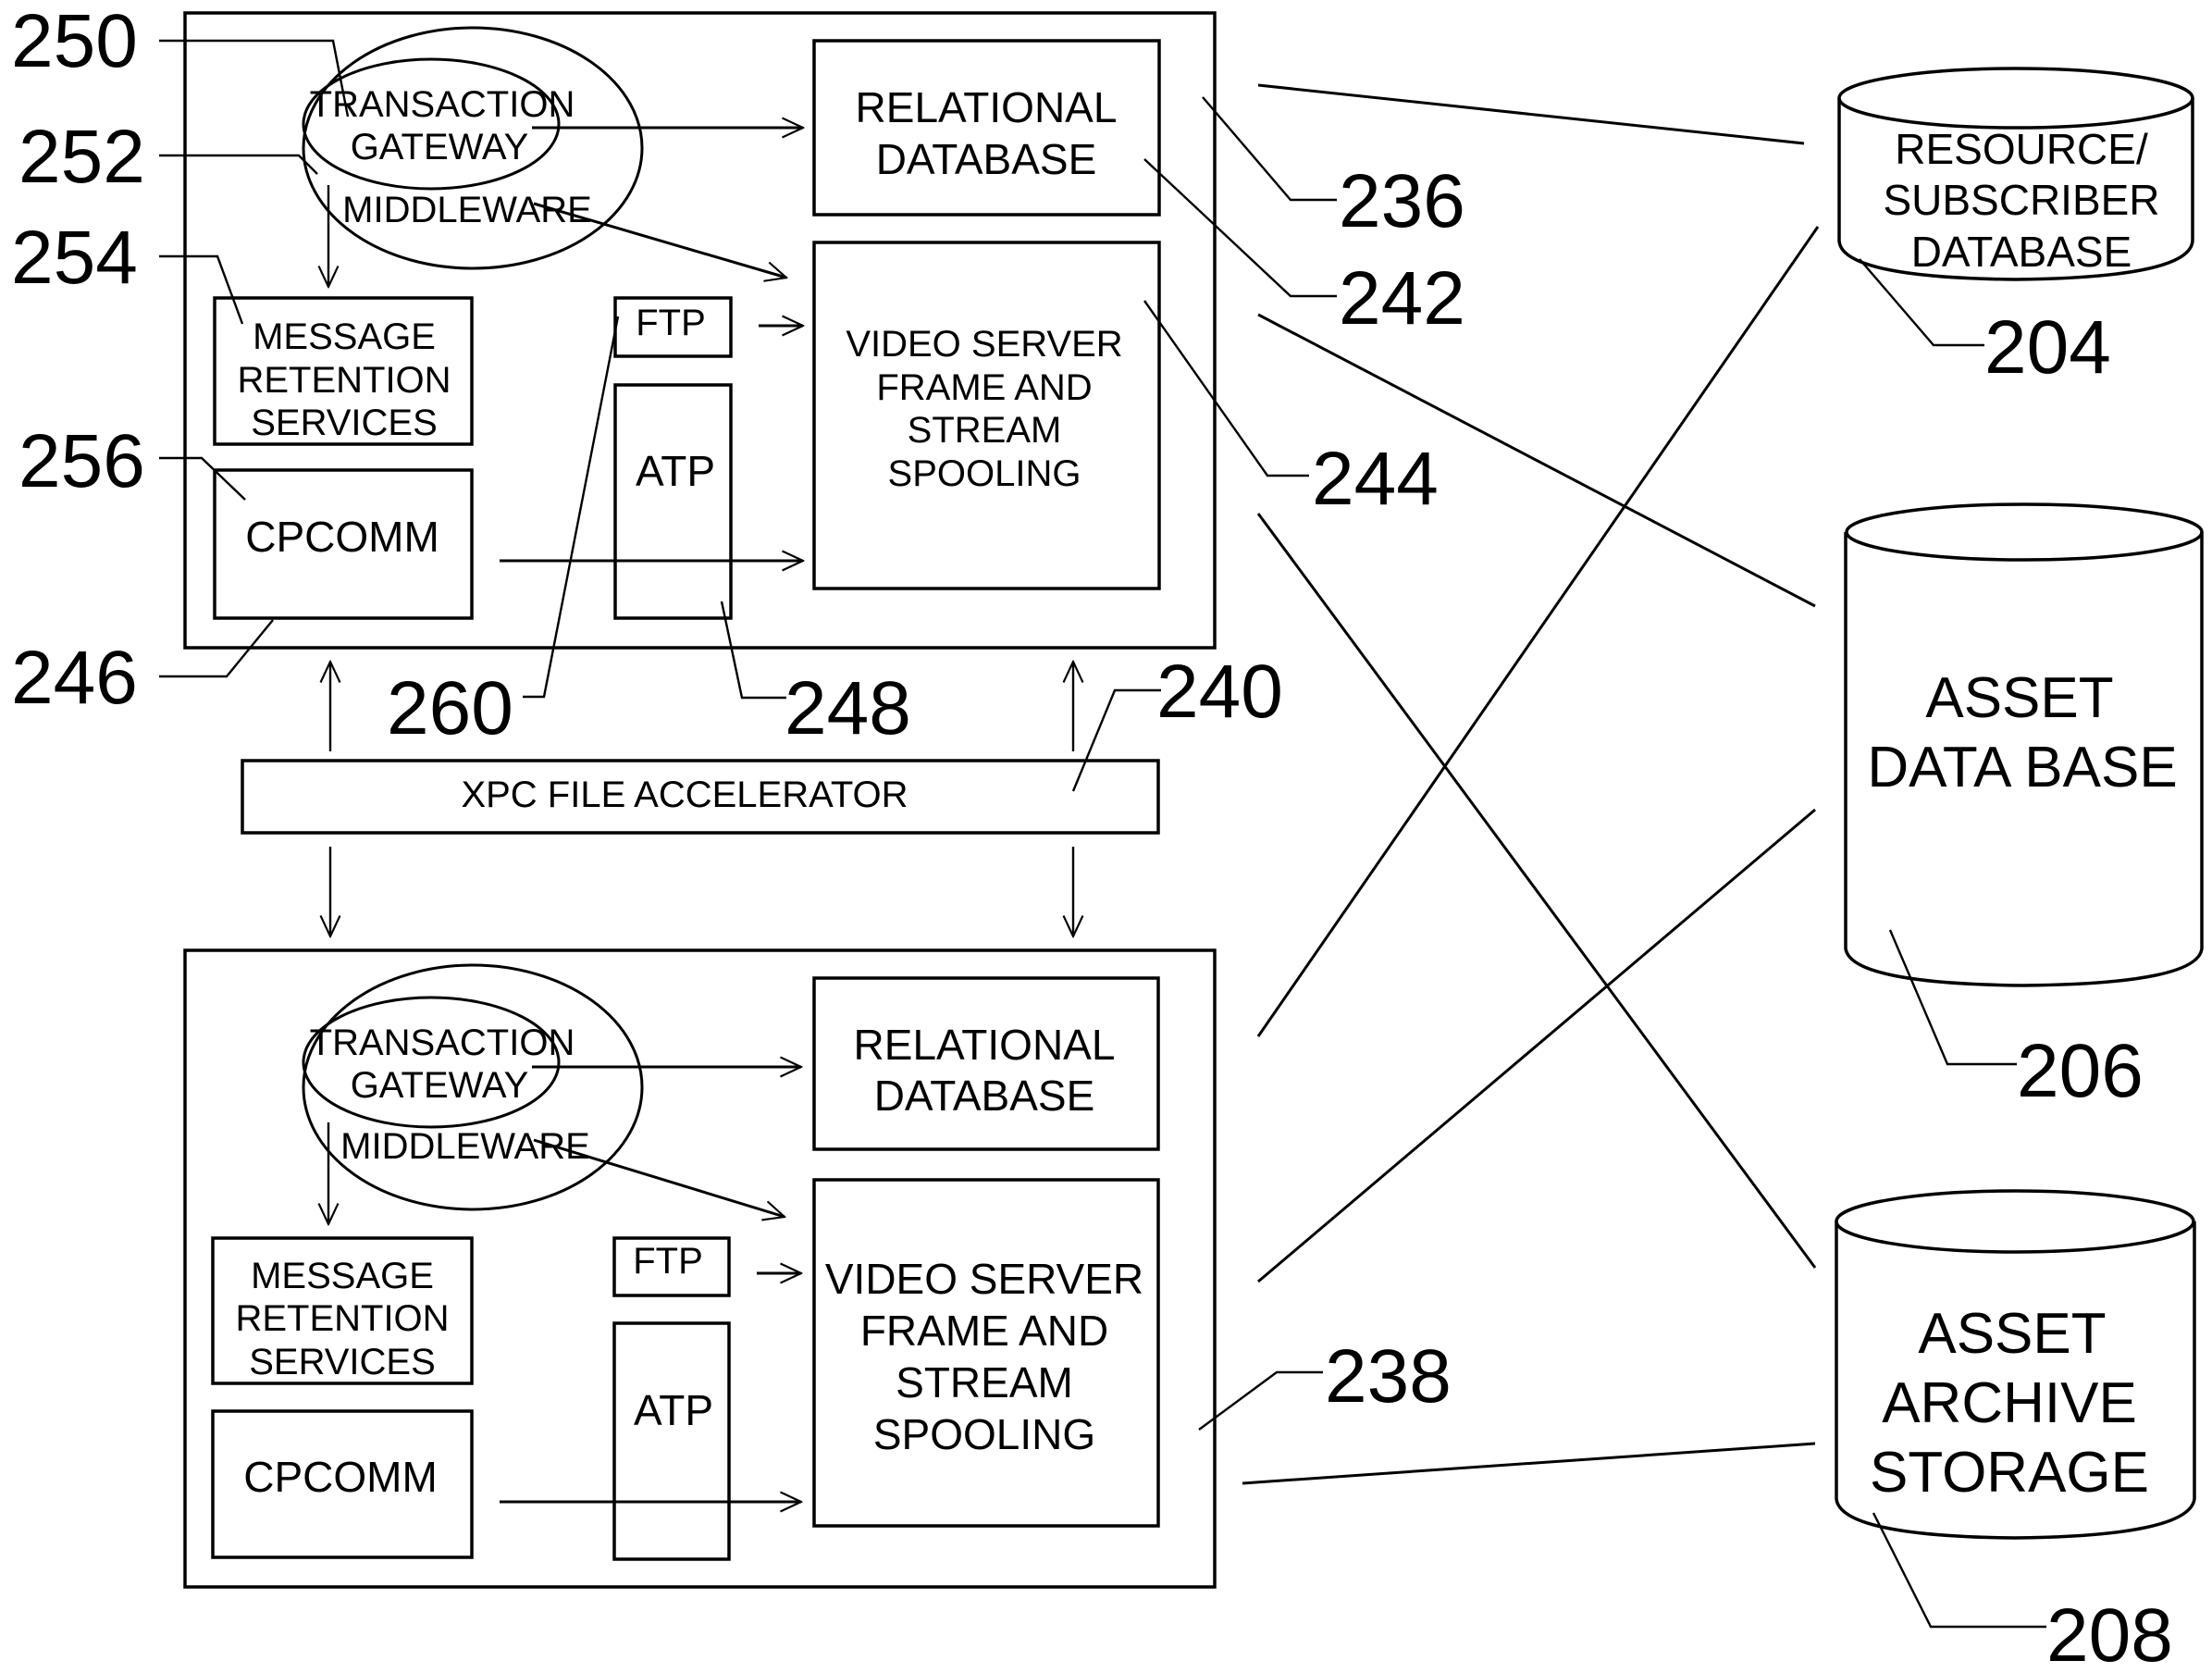 The height and width of the screenshot is (1673, 2212). I want to click on ref-260-leader, so click(571, 507).